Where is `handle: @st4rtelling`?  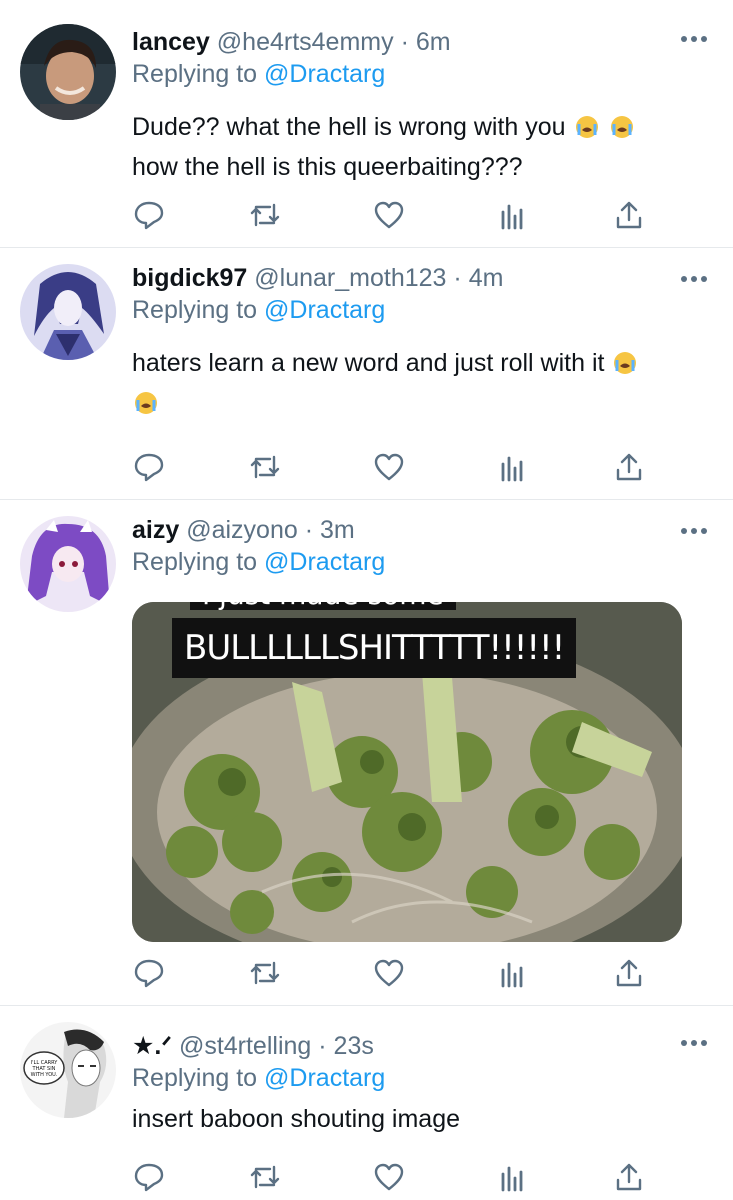
handle: @st4rtelling is located at coordinates (245, 1046).